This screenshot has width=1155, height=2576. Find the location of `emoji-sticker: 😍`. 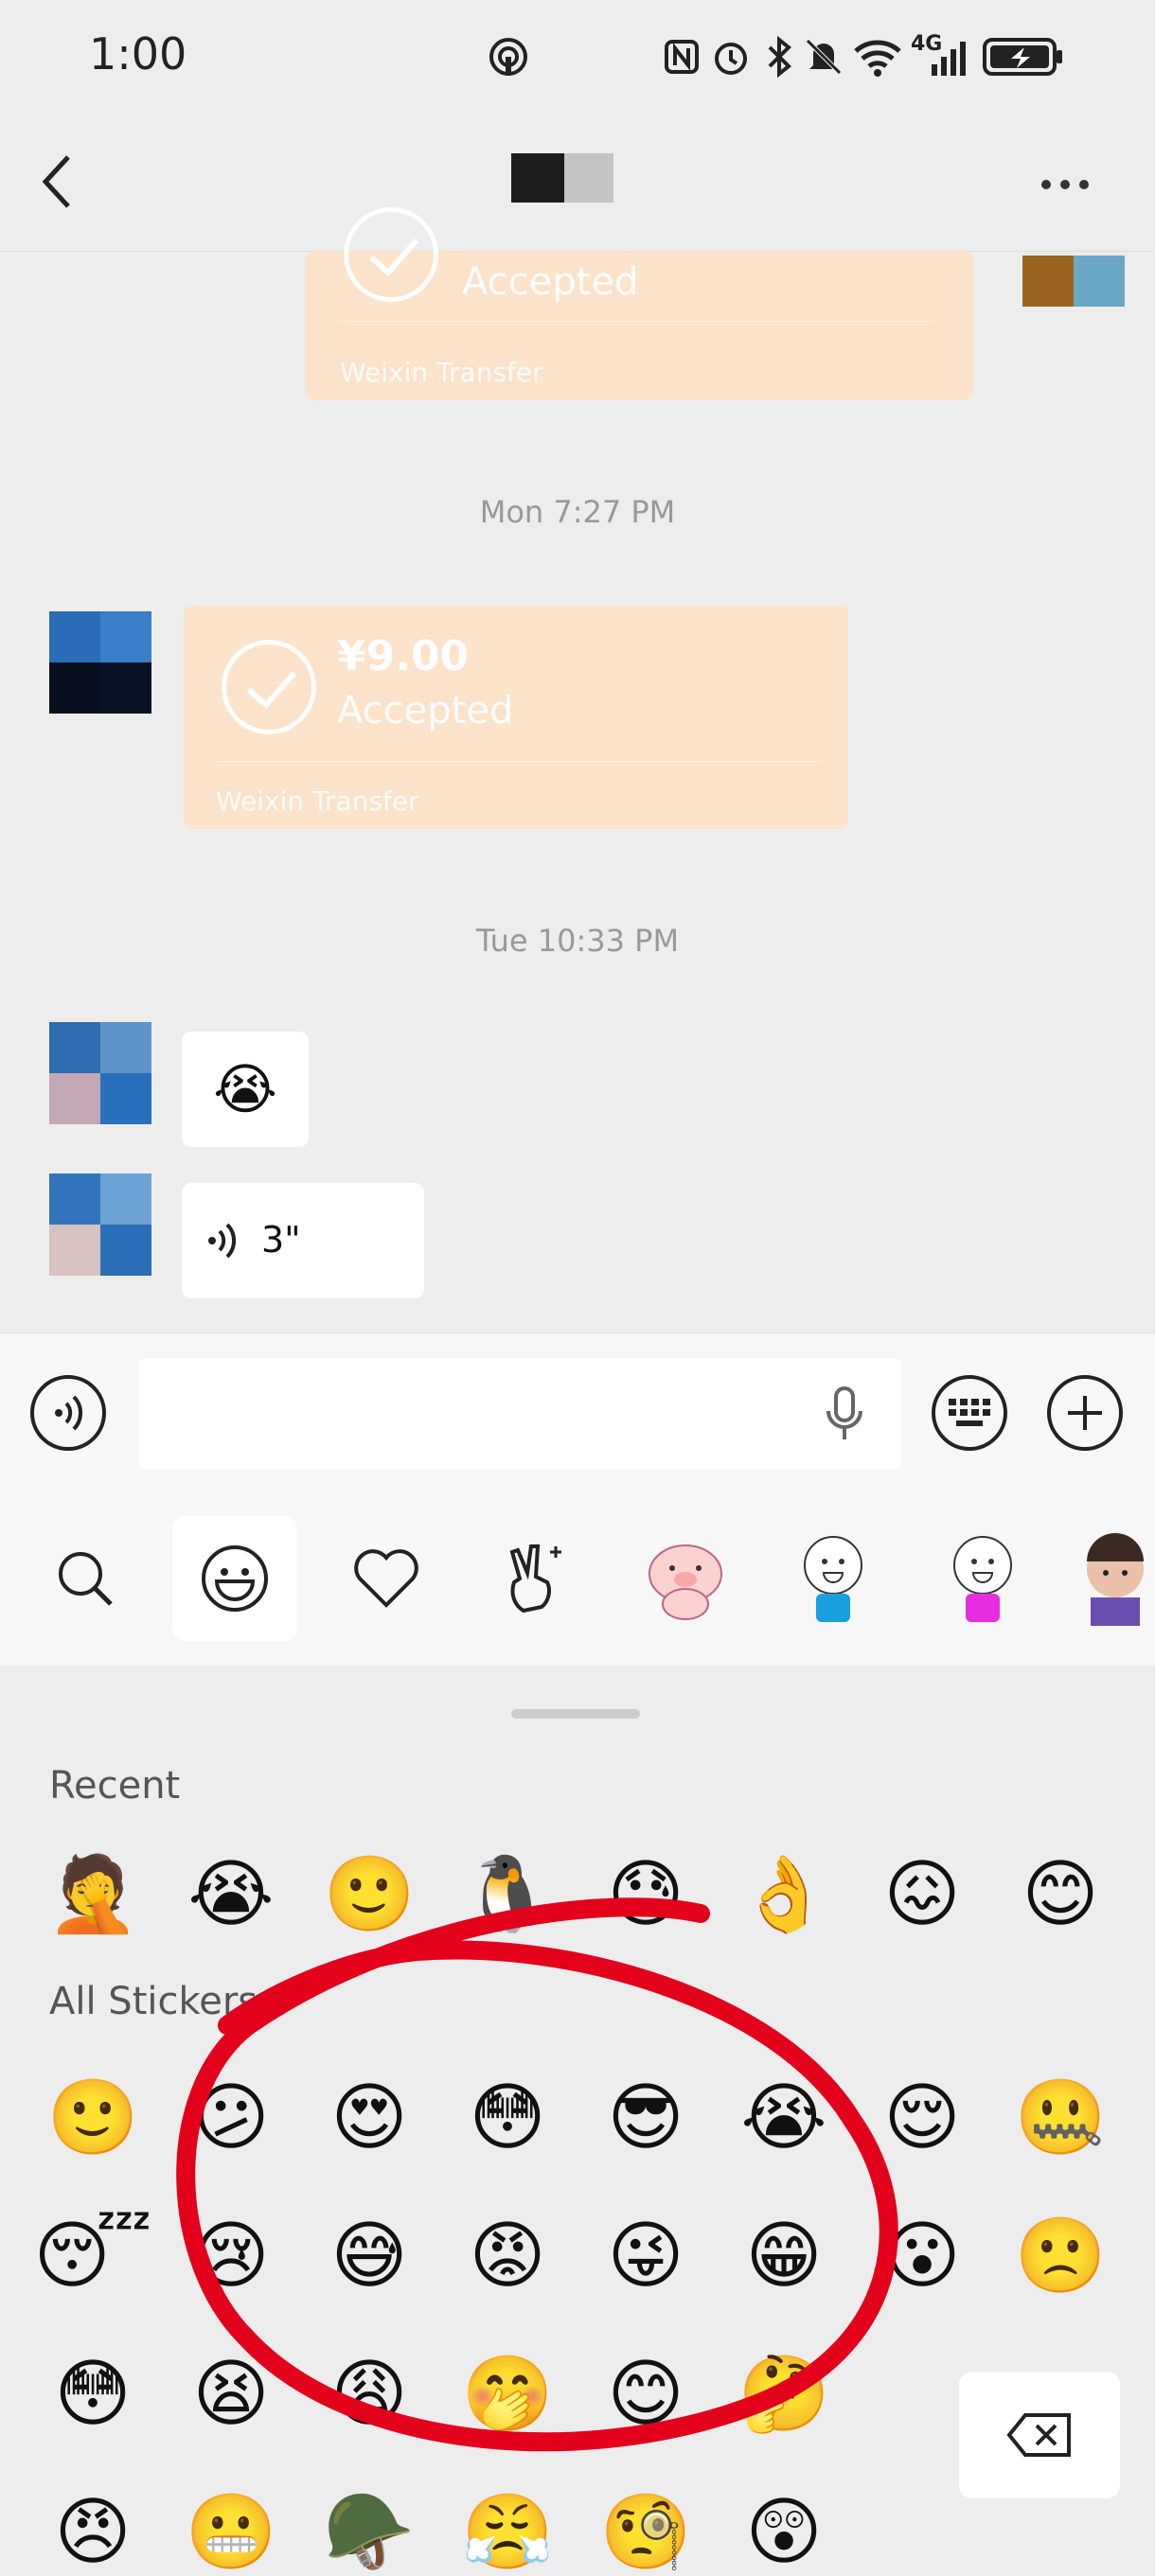

emoji-sticker: 😍 is located at coordinates (369, 2117).